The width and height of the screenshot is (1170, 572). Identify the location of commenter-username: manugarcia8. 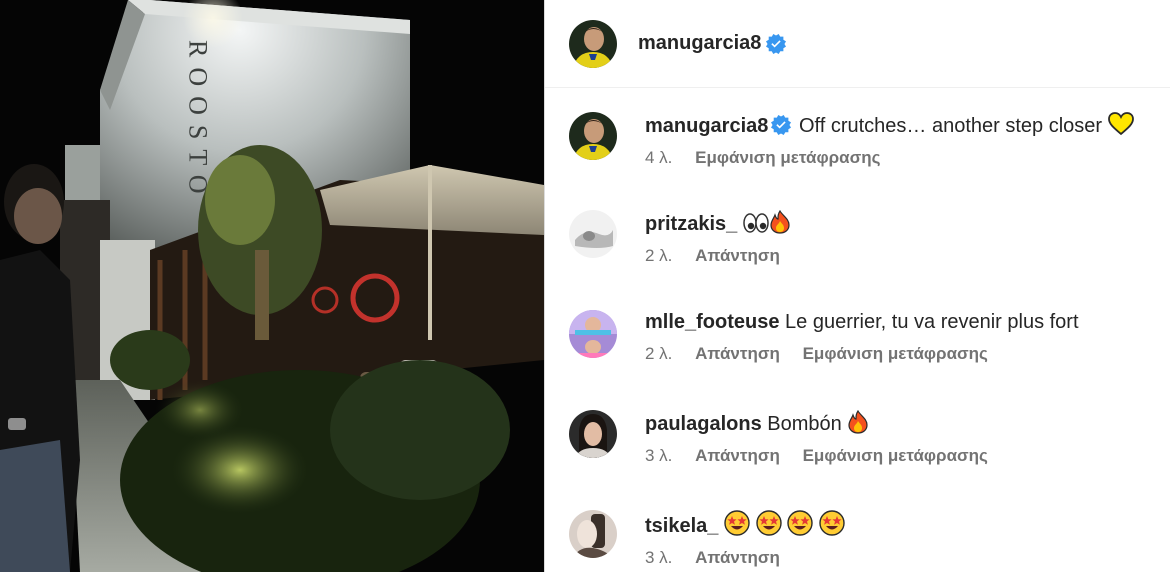
(706, 126).